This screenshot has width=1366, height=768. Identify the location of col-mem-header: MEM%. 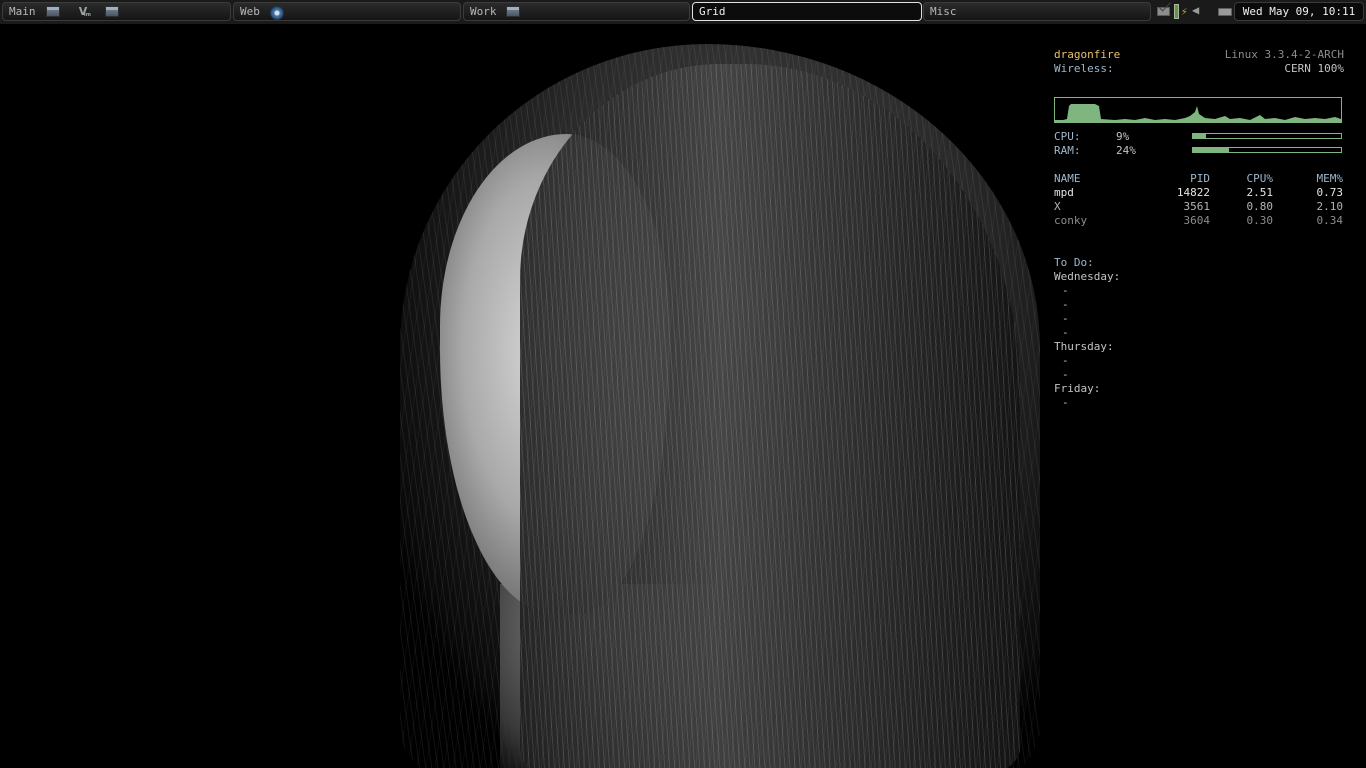
(1330, 178).